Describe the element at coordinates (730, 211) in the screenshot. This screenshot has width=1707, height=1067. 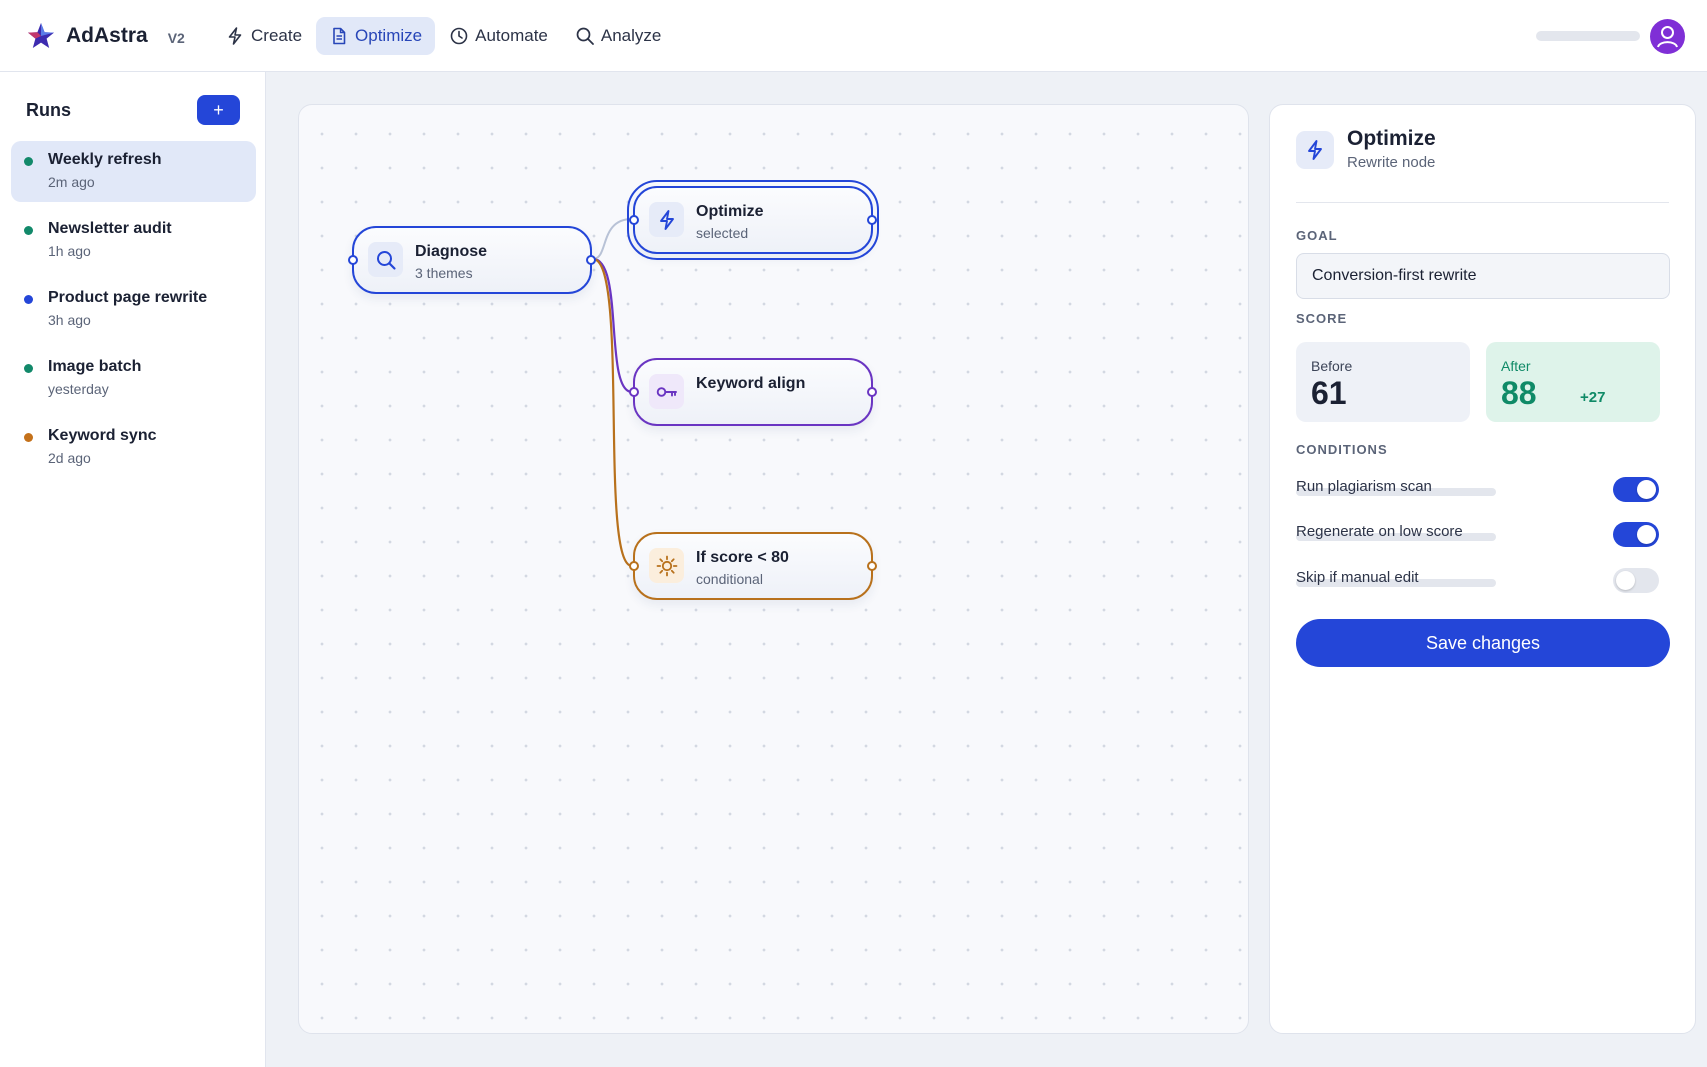
I see `node-title: Optimize` at that location.